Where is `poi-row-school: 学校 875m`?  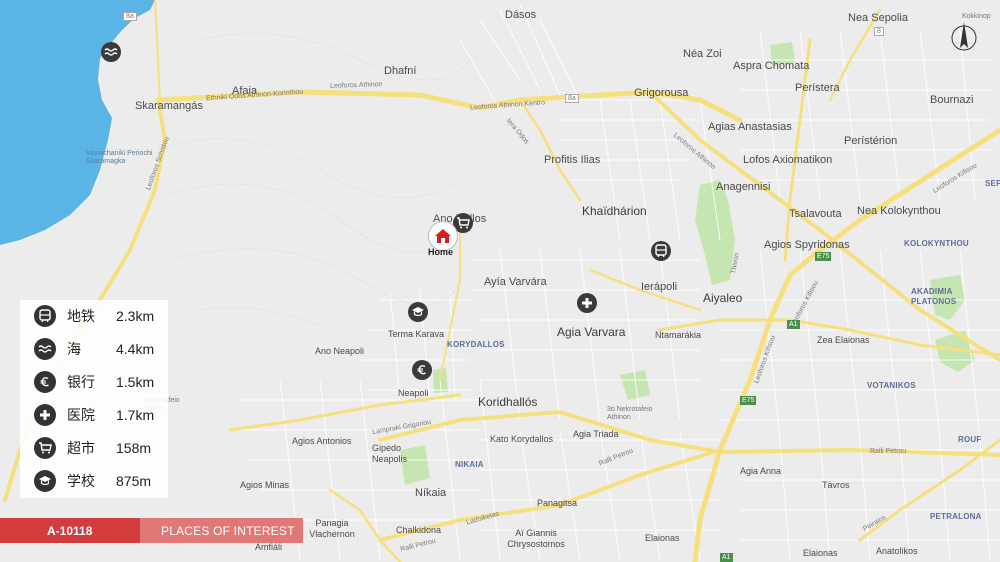 poi-row-school: 学校 875m is located at coordinates (94, 481).